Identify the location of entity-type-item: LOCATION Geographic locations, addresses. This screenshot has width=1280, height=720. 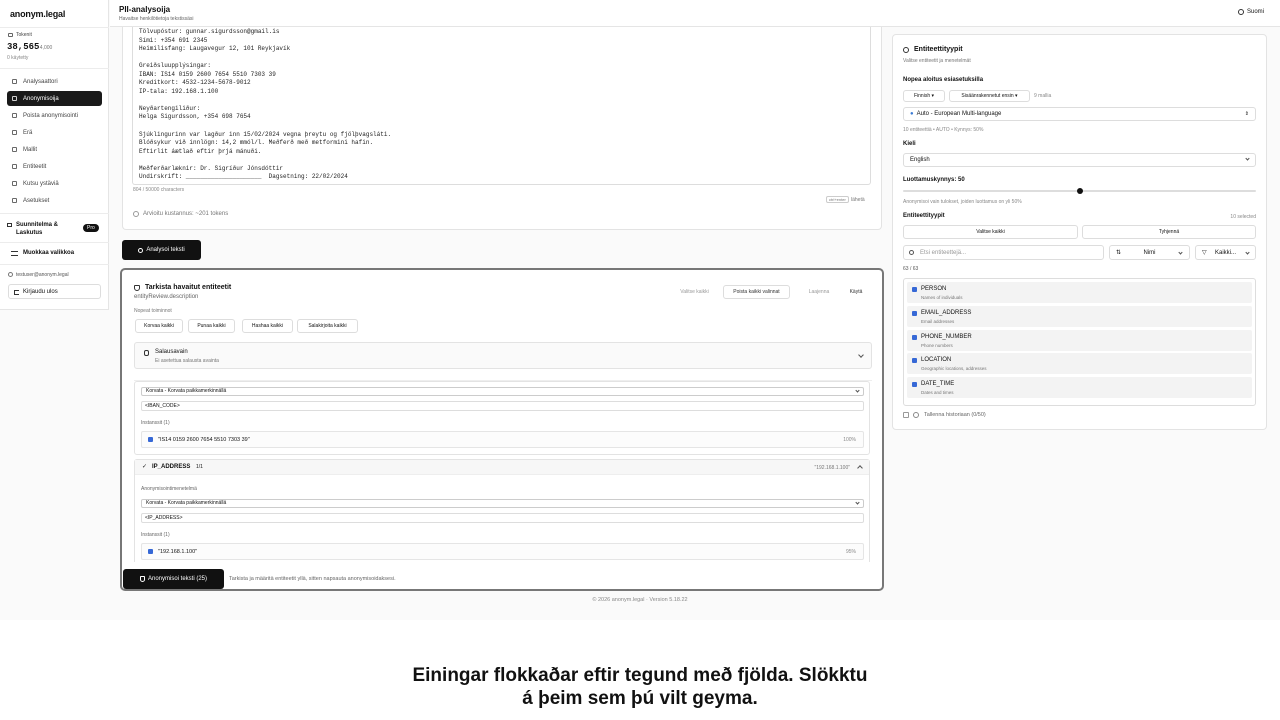
(1079, 364).